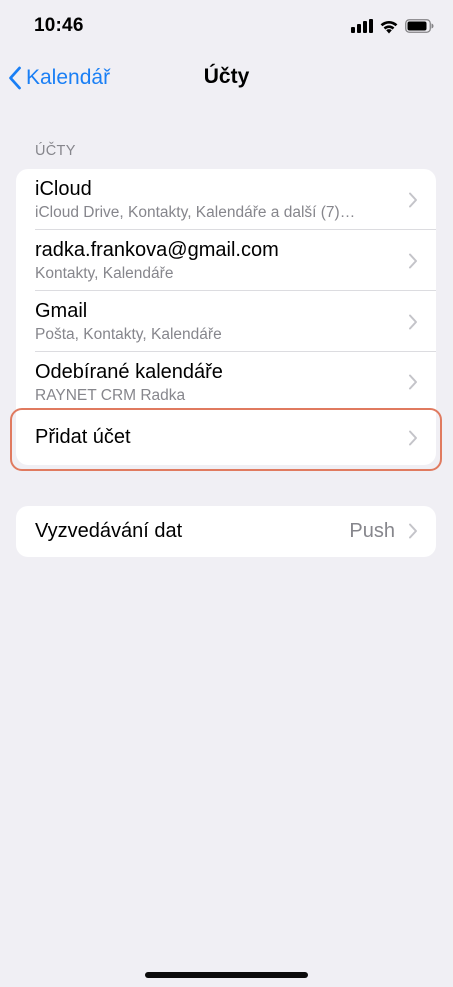  Describe the element at coordinates (226, 321) in the screenshot. I see `account-row-gmail: Gmail Pošta, Kontakty, Kalendáře` at that location.